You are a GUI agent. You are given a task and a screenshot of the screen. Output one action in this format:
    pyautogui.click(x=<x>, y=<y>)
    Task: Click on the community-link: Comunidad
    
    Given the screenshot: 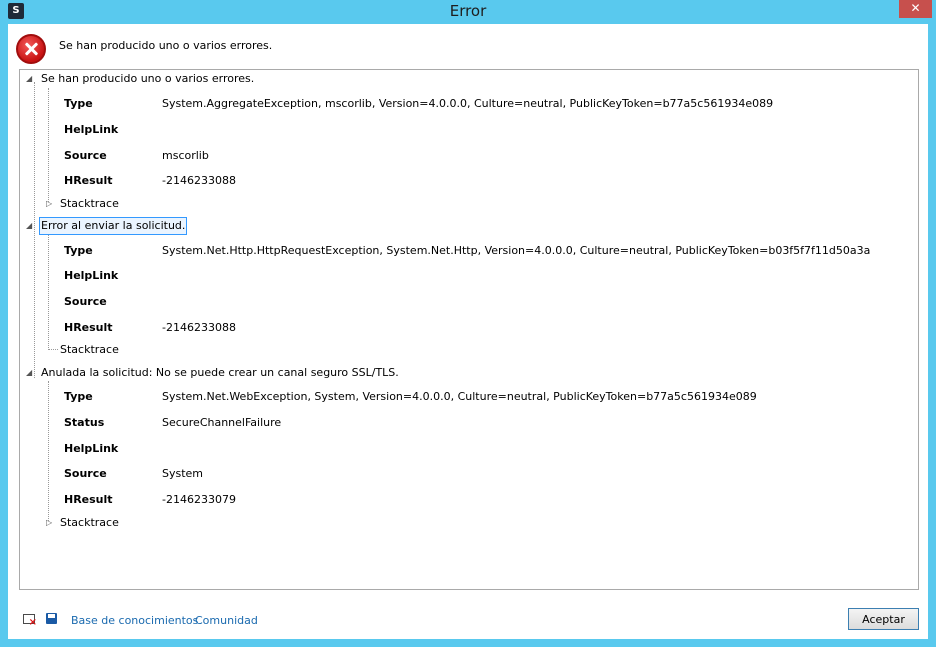 What is the action you would take?
    pyautogui.click(x=226, y=620)
    